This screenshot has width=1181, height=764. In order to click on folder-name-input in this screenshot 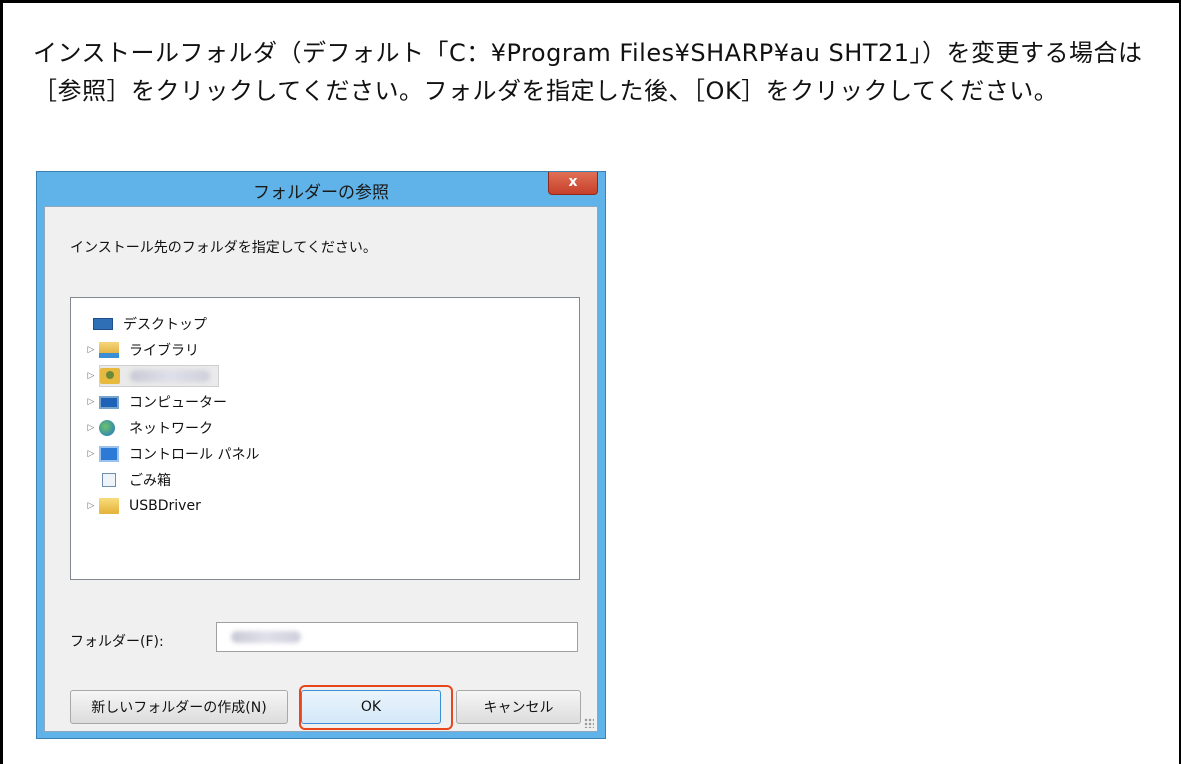, I will do `click(397, 637)`.